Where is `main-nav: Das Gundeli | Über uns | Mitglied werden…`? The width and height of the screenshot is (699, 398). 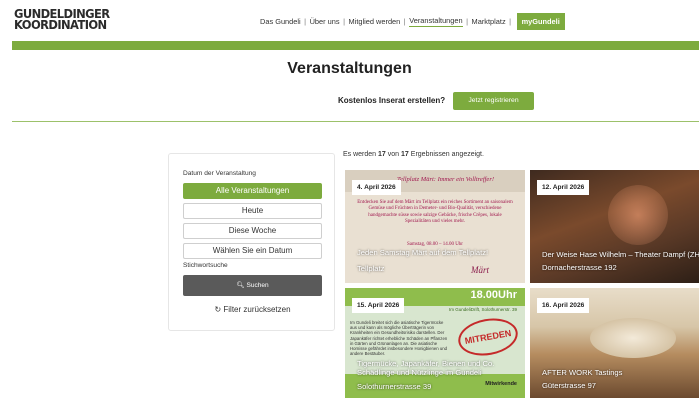
main-nav: Das Gundeli | Über uns | Mitglied werden… is located at coordinates (412, 21).